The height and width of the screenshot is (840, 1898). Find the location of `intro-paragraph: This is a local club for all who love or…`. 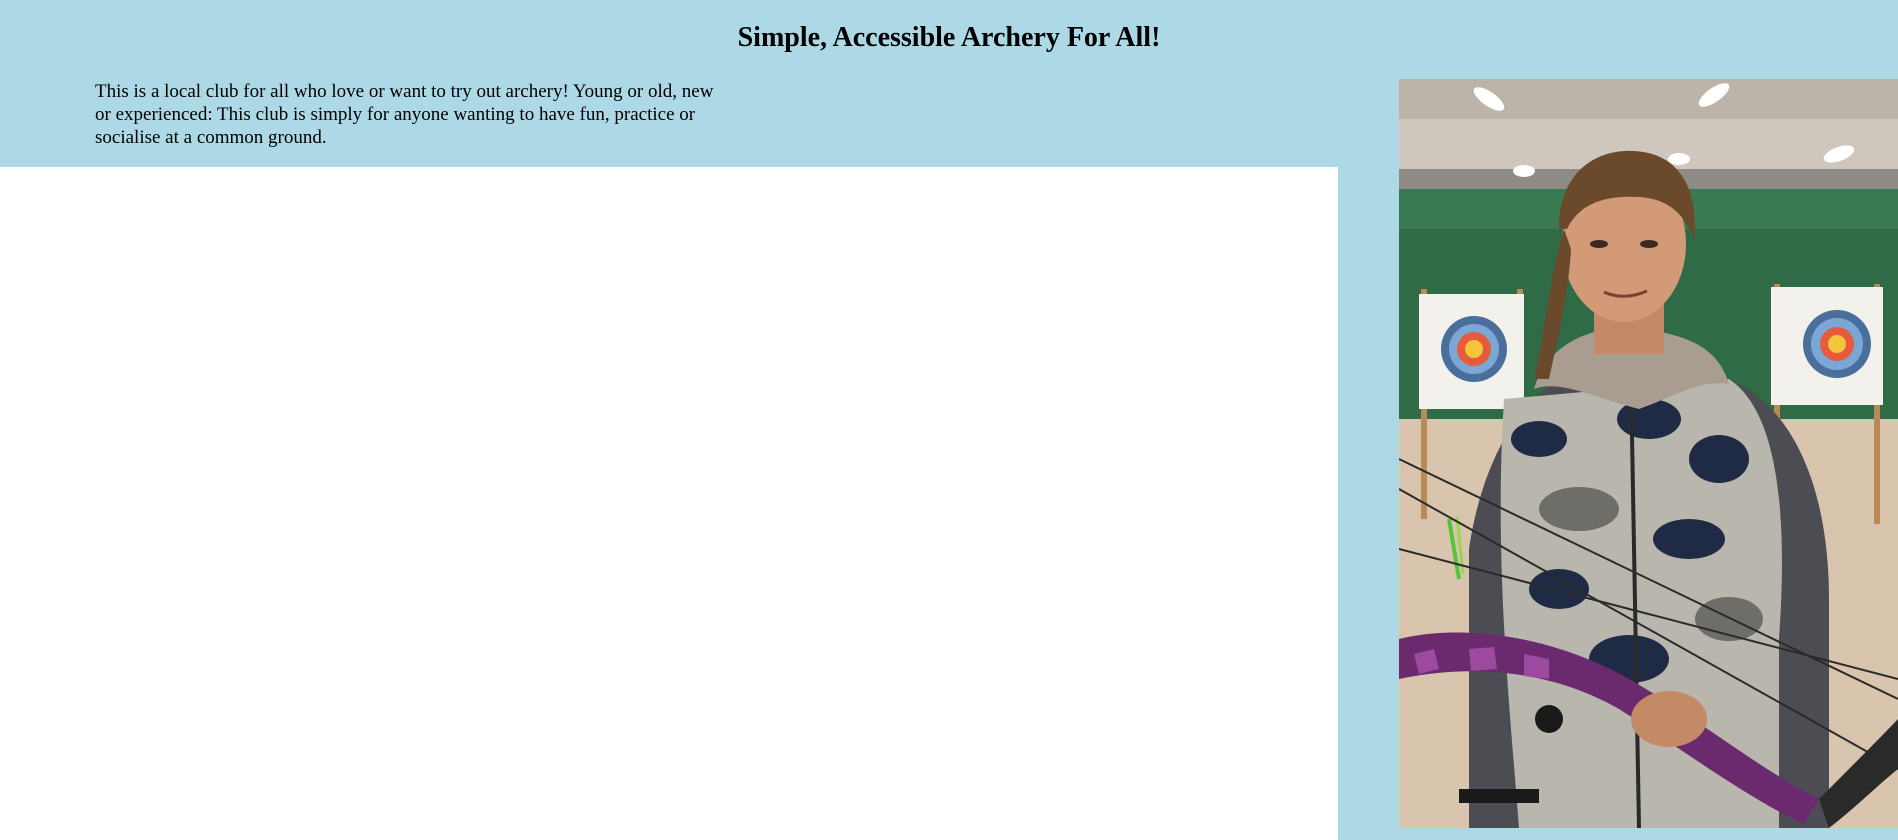

intro-paragraph: This is a local club for all who love or… is located at coordinates (404, 114).